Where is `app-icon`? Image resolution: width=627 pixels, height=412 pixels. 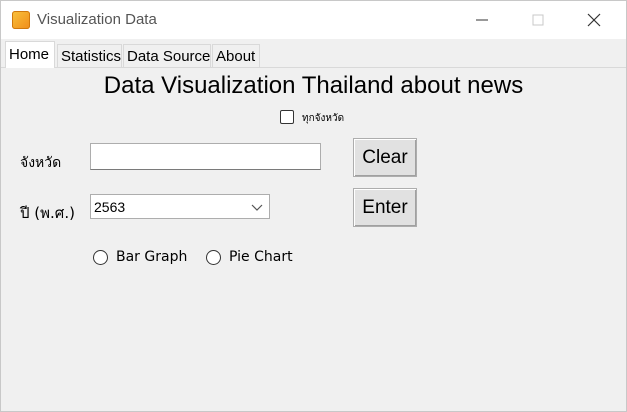 app-icon is located at coordinates (21, 20).